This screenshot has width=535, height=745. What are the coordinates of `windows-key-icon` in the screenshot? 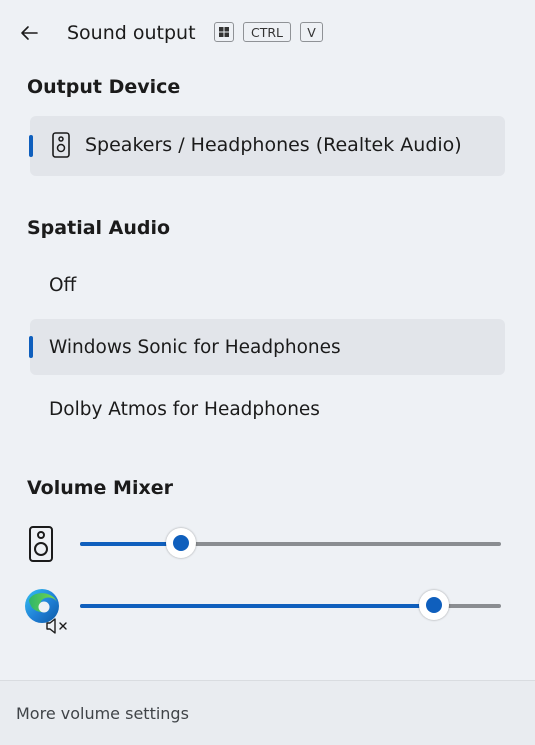 It's located at (224, 32).